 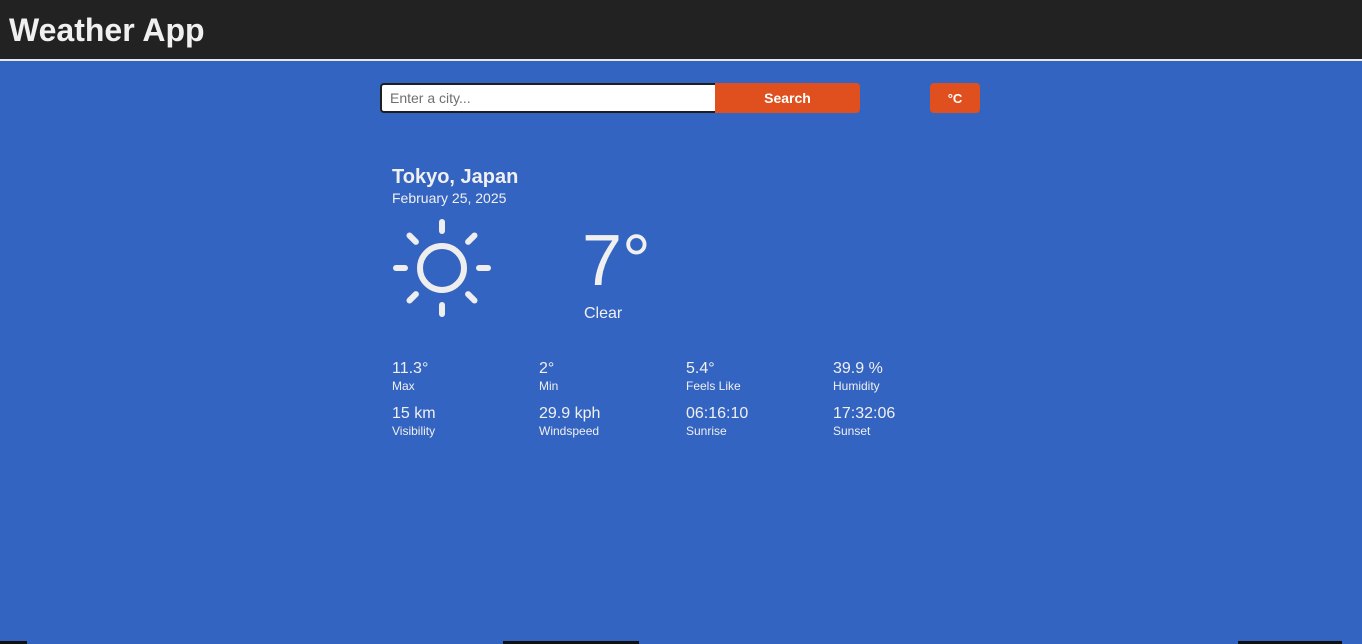 I want to click on stat-visibility: 15 km Visibility, so click(x=462, y=421).